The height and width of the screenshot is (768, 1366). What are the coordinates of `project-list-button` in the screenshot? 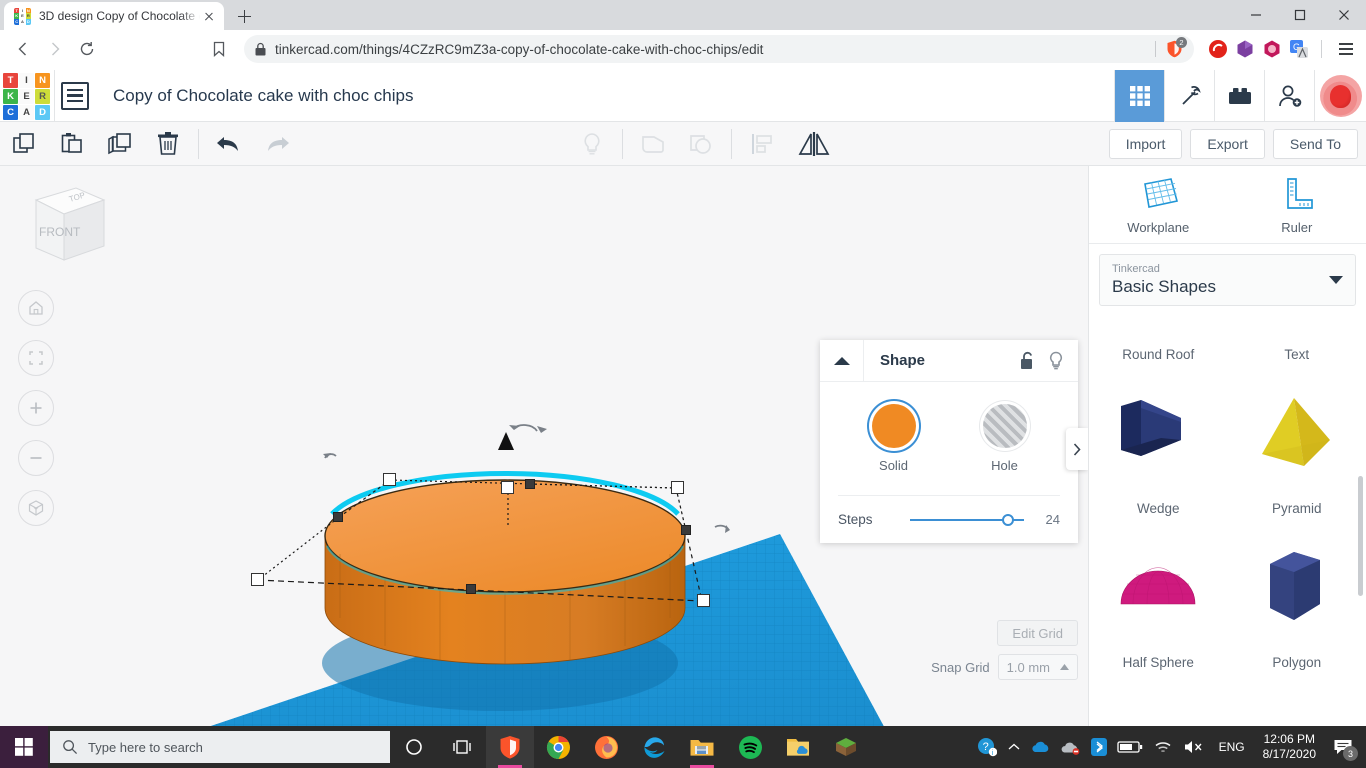 It's located at (75, 95).